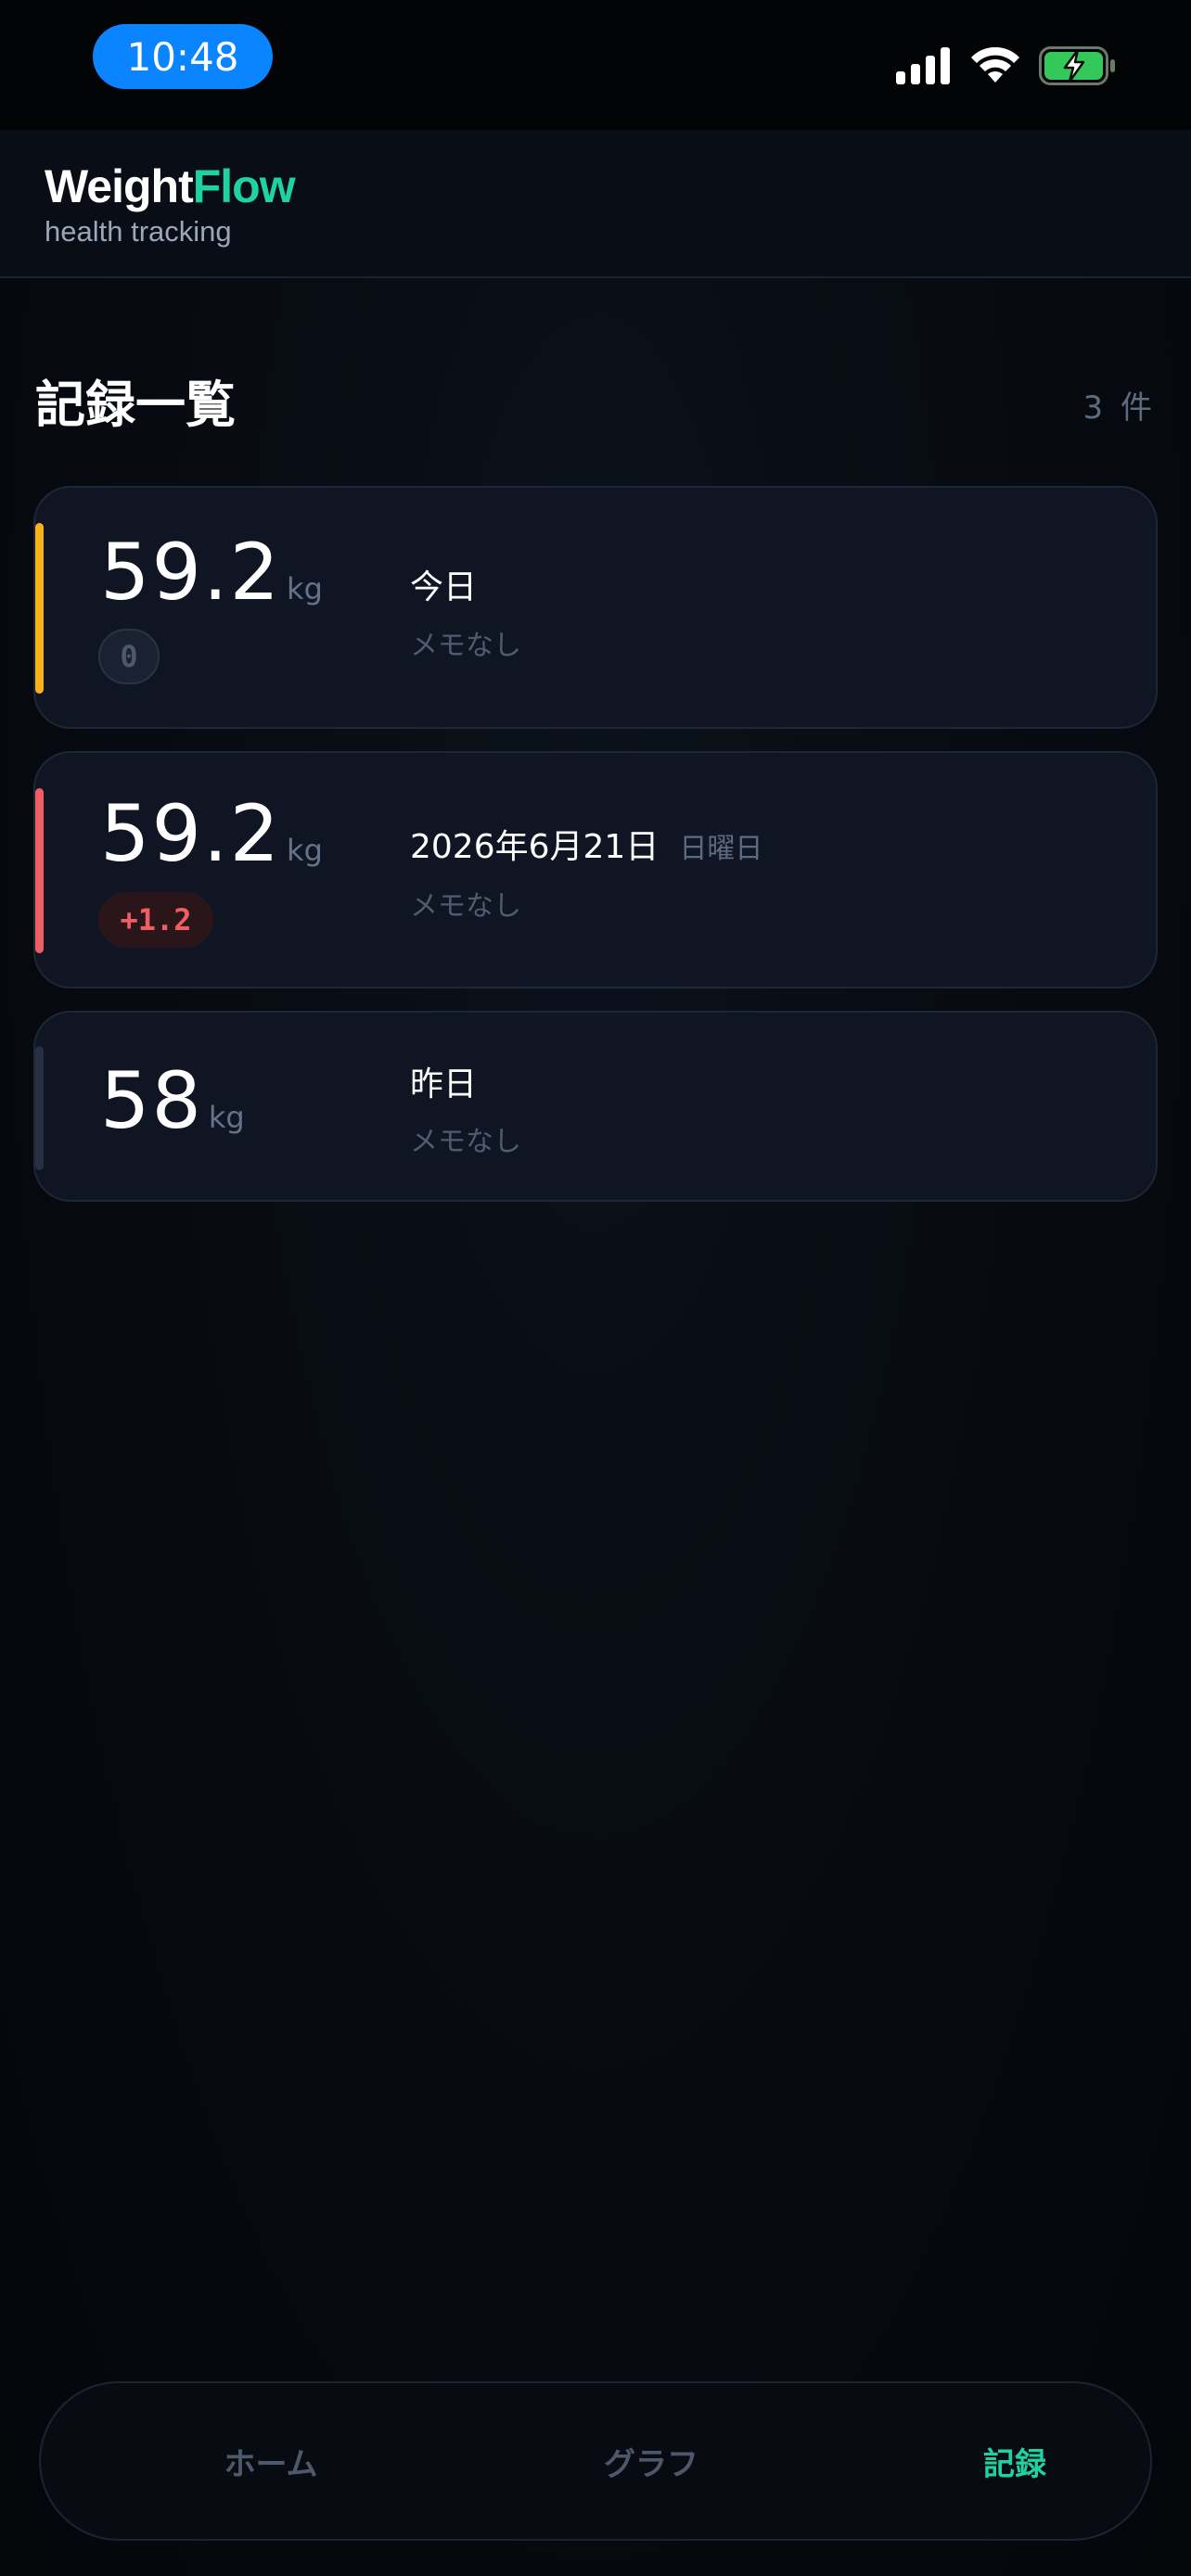 The image size is (1191, 2576). I want to click on bottom-nav: ホーム グラフ 記録, so click(595, 2461).